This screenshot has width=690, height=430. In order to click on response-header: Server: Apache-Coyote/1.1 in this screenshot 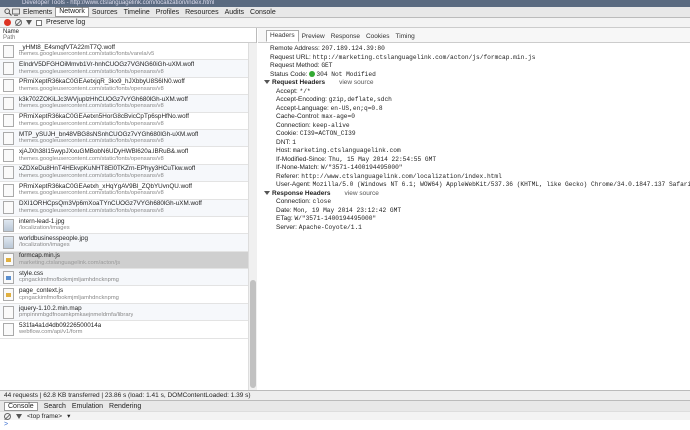, I will do `click(483, 228)`.